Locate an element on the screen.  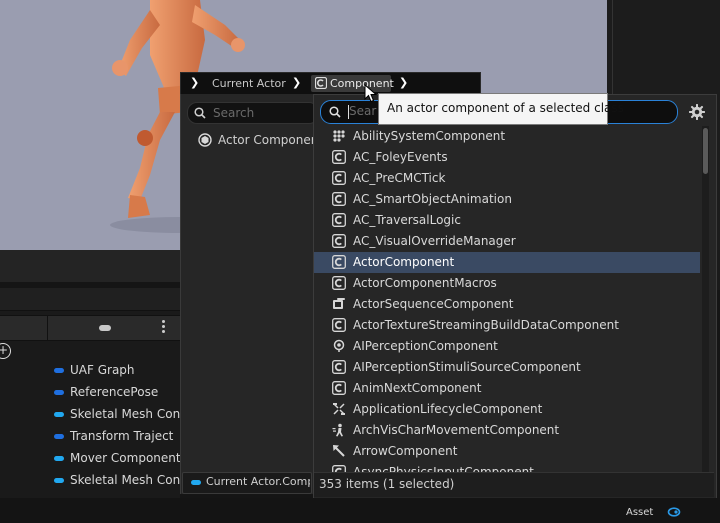
list-item-label: ActorTextureStreamingBuildDataComponent is located at coordinates (486, 324).